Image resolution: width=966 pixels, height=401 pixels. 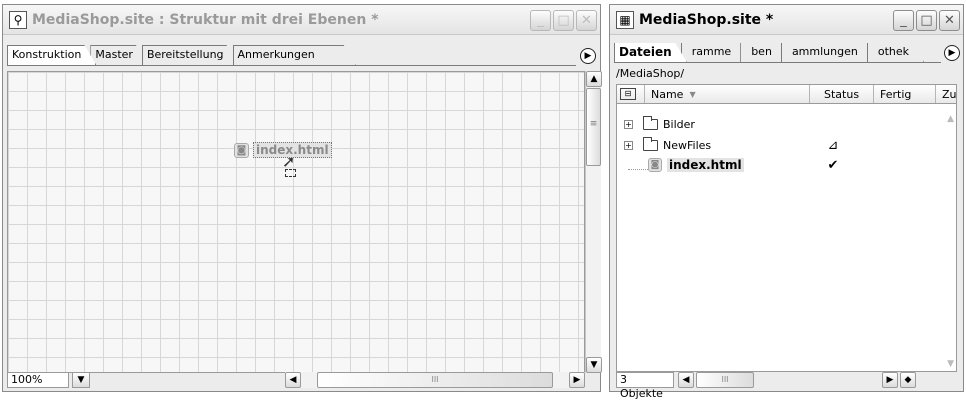 What do you see at coordinates (638, 165) in the screenshot?
I see `tree-line` at bounding box center [638, 165].